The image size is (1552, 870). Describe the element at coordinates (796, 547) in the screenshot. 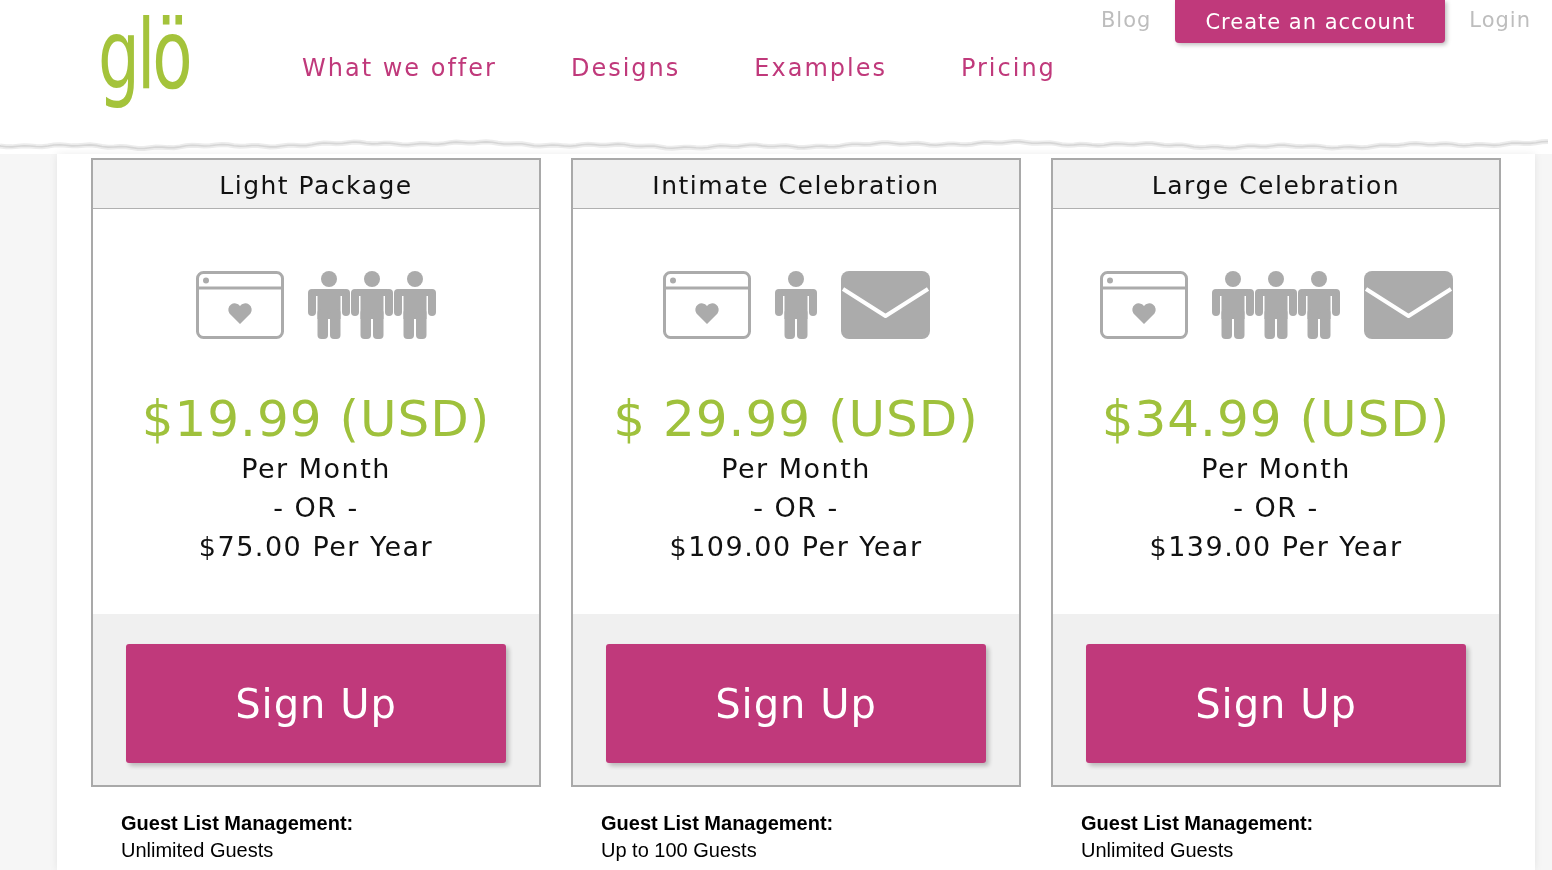

I see `plan-term: $109.00 Per Year` at that location.